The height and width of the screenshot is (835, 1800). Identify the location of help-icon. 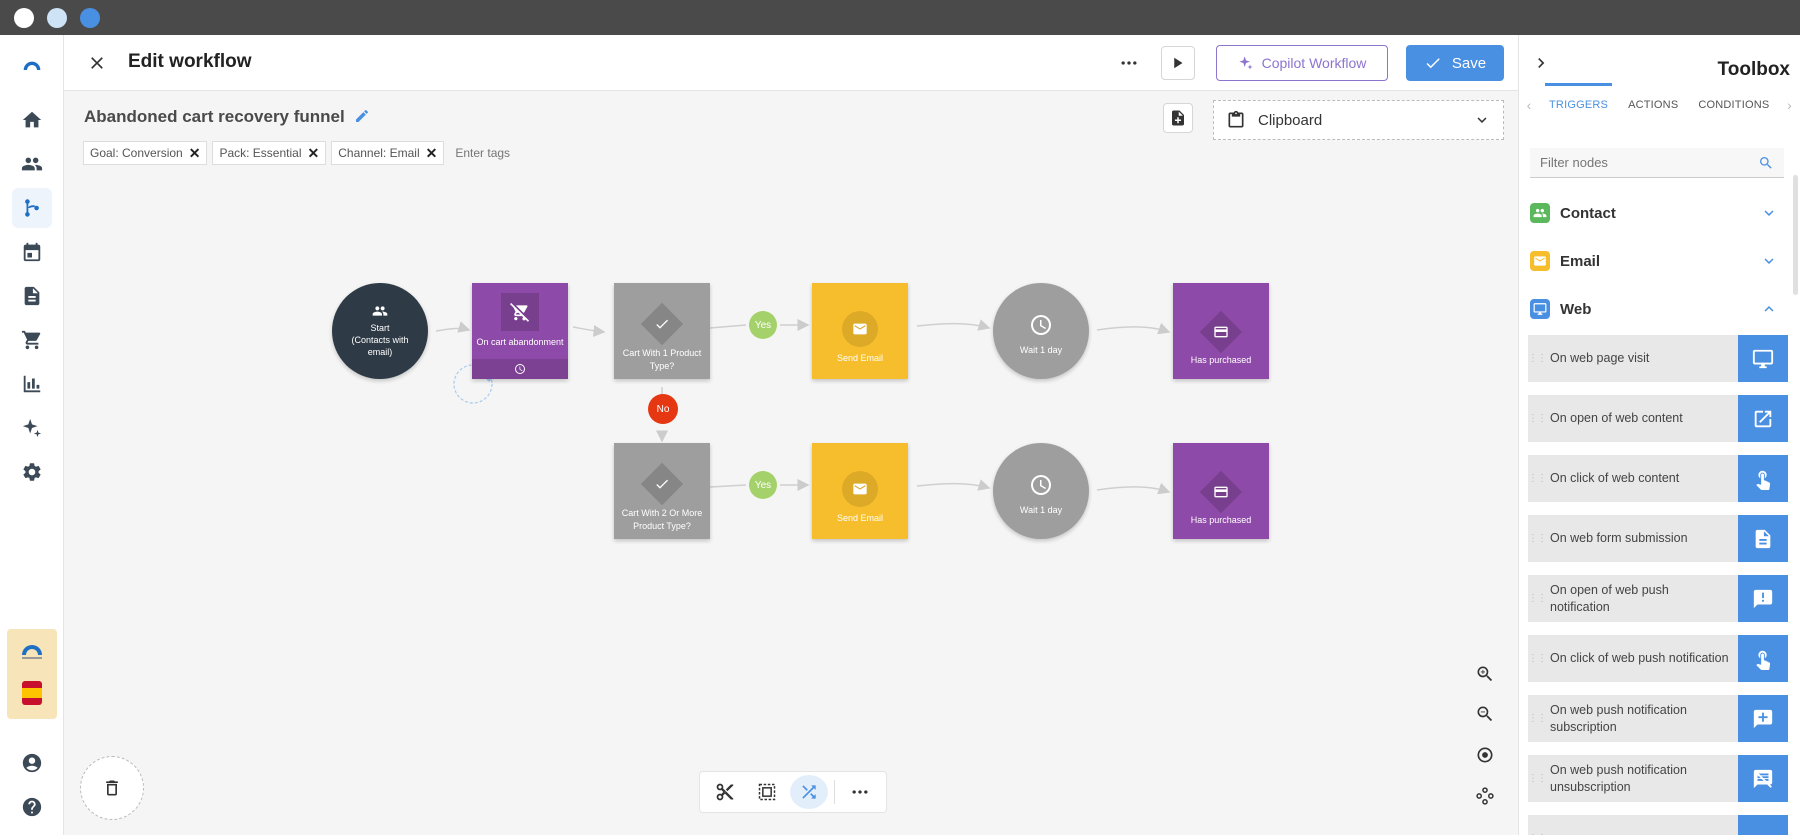
(32, 807).